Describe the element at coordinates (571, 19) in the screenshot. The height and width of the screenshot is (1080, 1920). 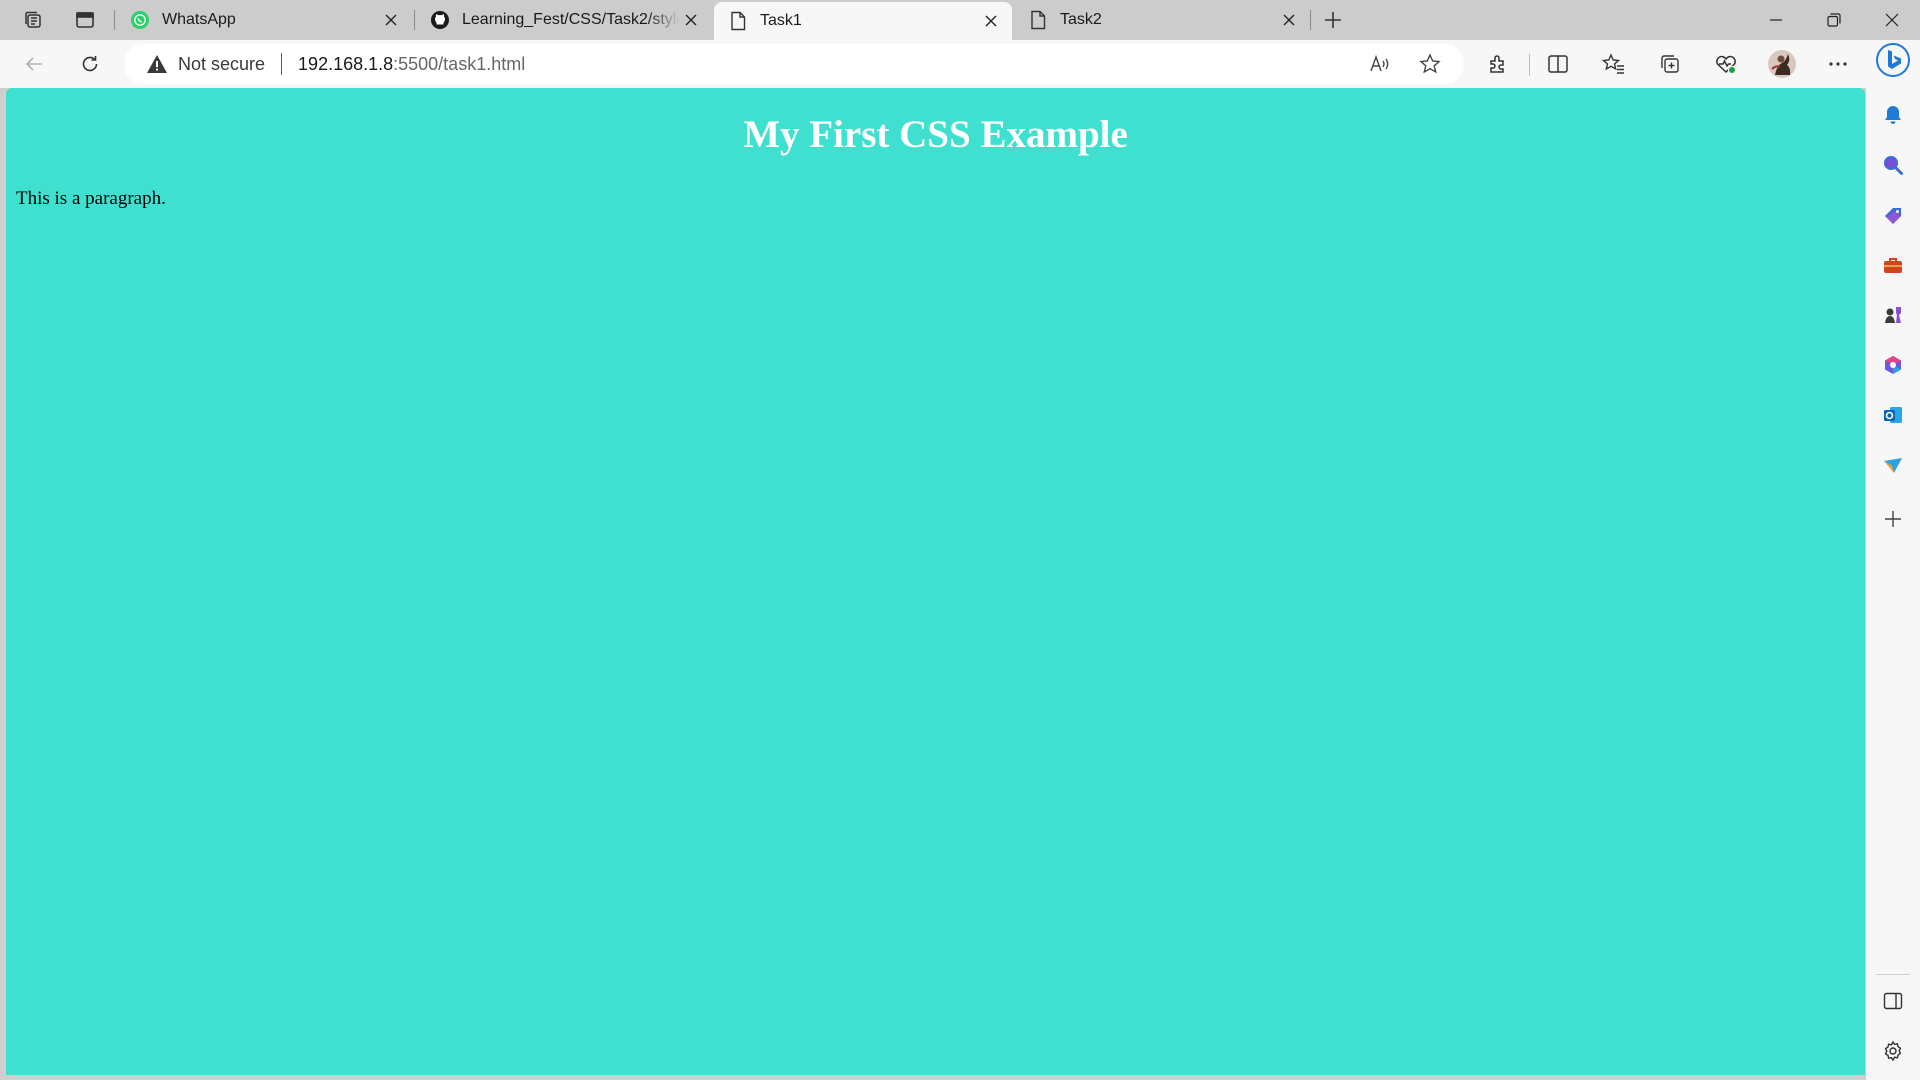
I see `tab-title: Learning_Fest/CSS/Task2/style.css` at that location.